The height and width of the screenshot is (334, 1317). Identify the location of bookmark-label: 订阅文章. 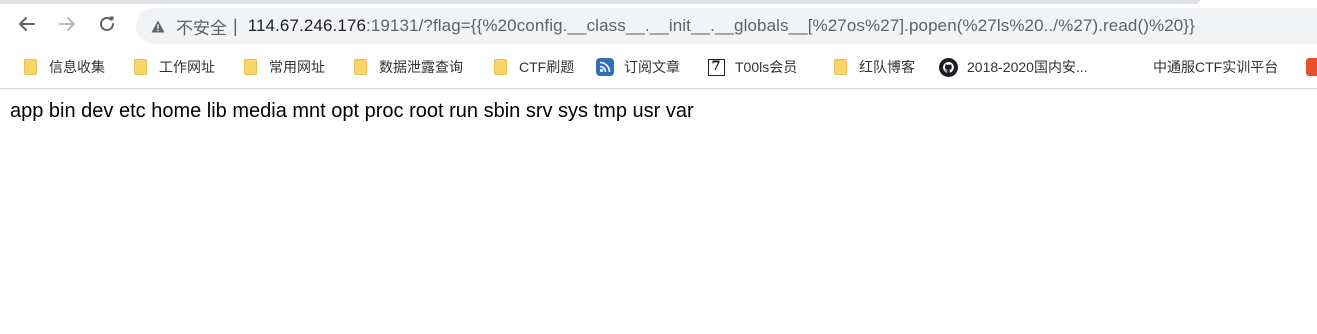
(652, 67).